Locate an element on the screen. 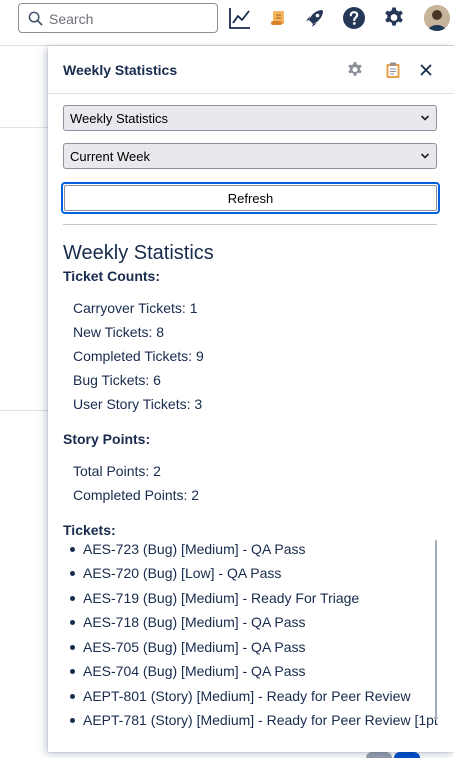 The height and width of the screenshot is (758, 454). stat-user-story-tickets: User Story Tickets: 3 is located at coordinates (138, 404).